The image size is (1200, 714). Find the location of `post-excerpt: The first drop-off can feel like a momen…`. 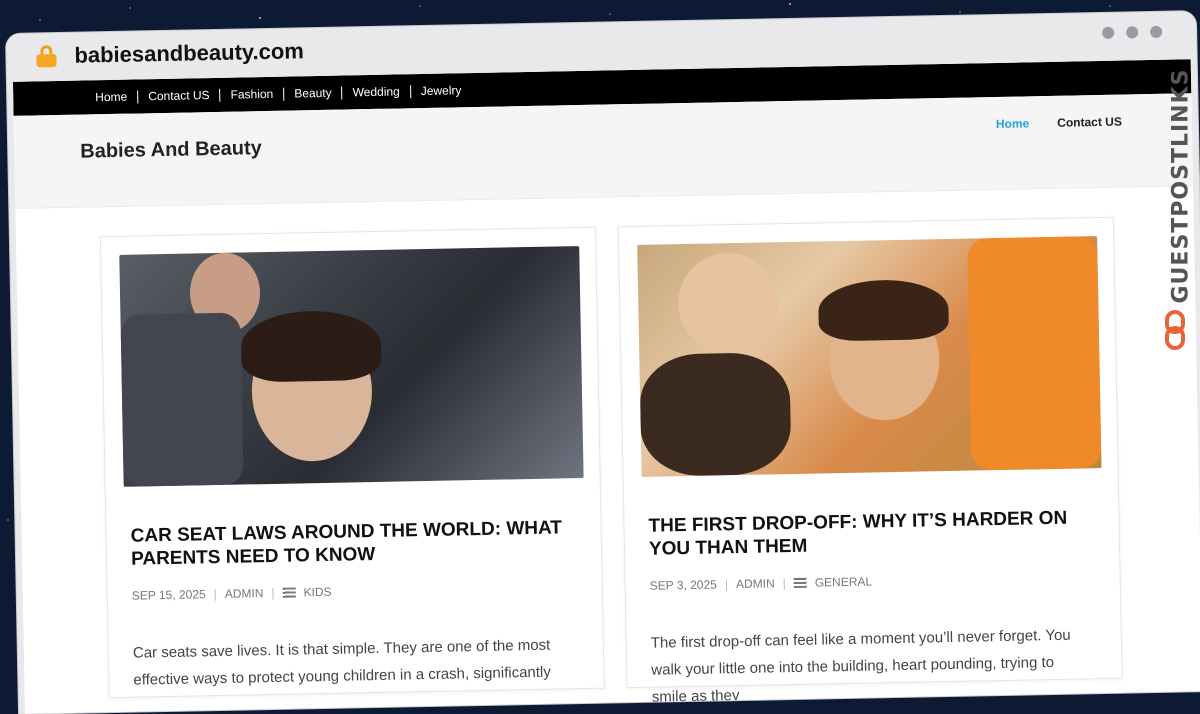

post-excerpt: The first drop-off can feel like a momen… is located at coordinates (860, 666).